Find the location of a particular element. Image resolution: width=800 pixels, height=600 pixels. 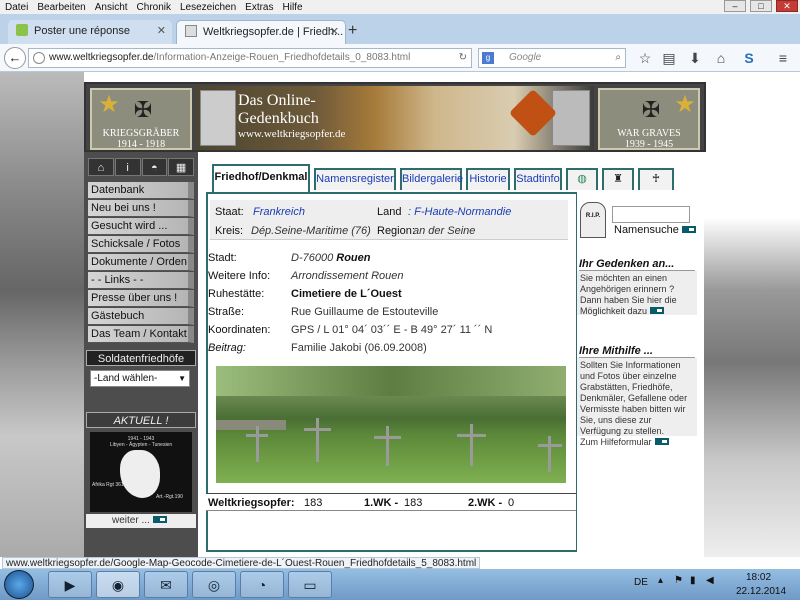

eye-app-icon: ◎ is located at coordinates (214, 584).